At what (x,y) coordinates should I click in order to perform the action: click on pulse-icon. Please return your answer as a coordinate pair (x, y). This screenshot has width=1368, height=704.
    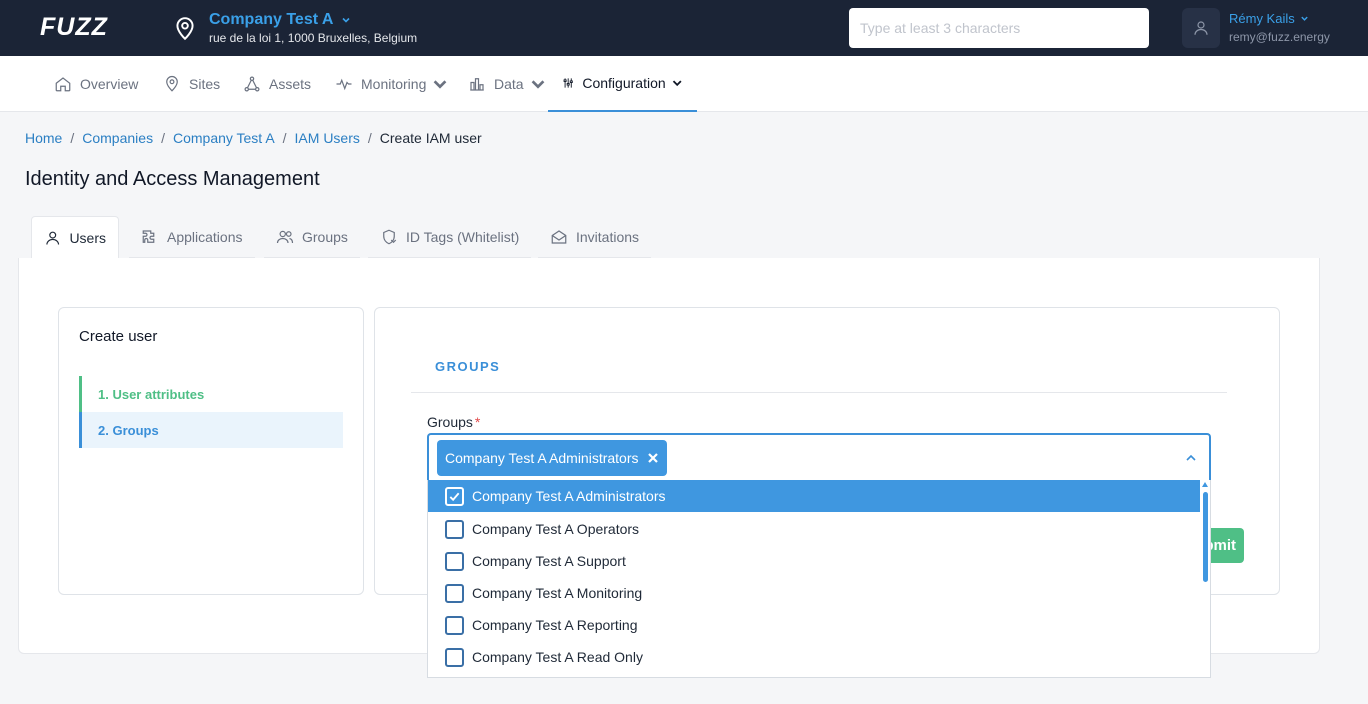
    Looking at the image, I should click on (344, 84).